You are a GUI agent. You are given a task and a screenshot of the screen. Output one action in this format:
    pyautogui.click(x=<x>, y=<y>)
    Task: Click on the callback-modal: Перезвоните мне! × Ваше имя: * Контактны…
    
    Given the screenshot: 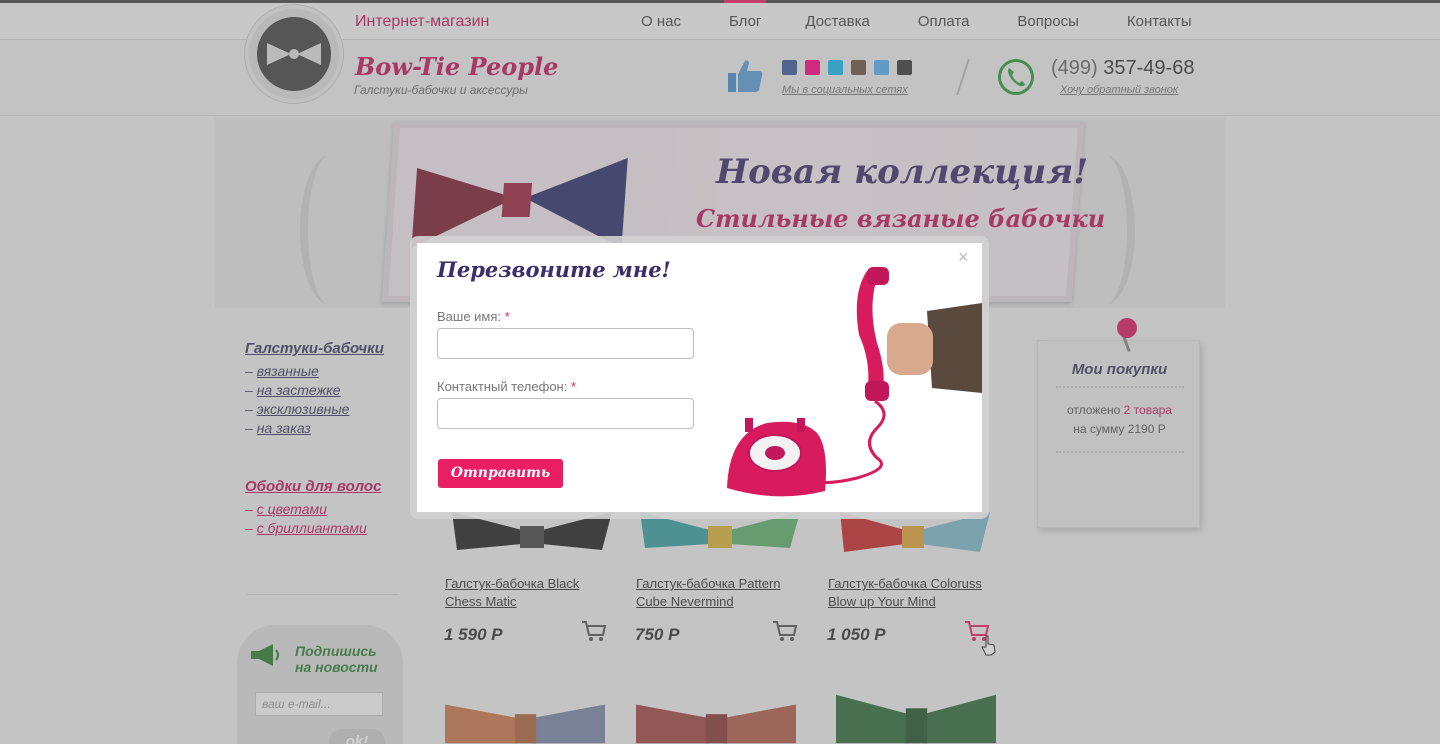 What is the action you would take?
    pyautogui.click(x=699, y=377)
    